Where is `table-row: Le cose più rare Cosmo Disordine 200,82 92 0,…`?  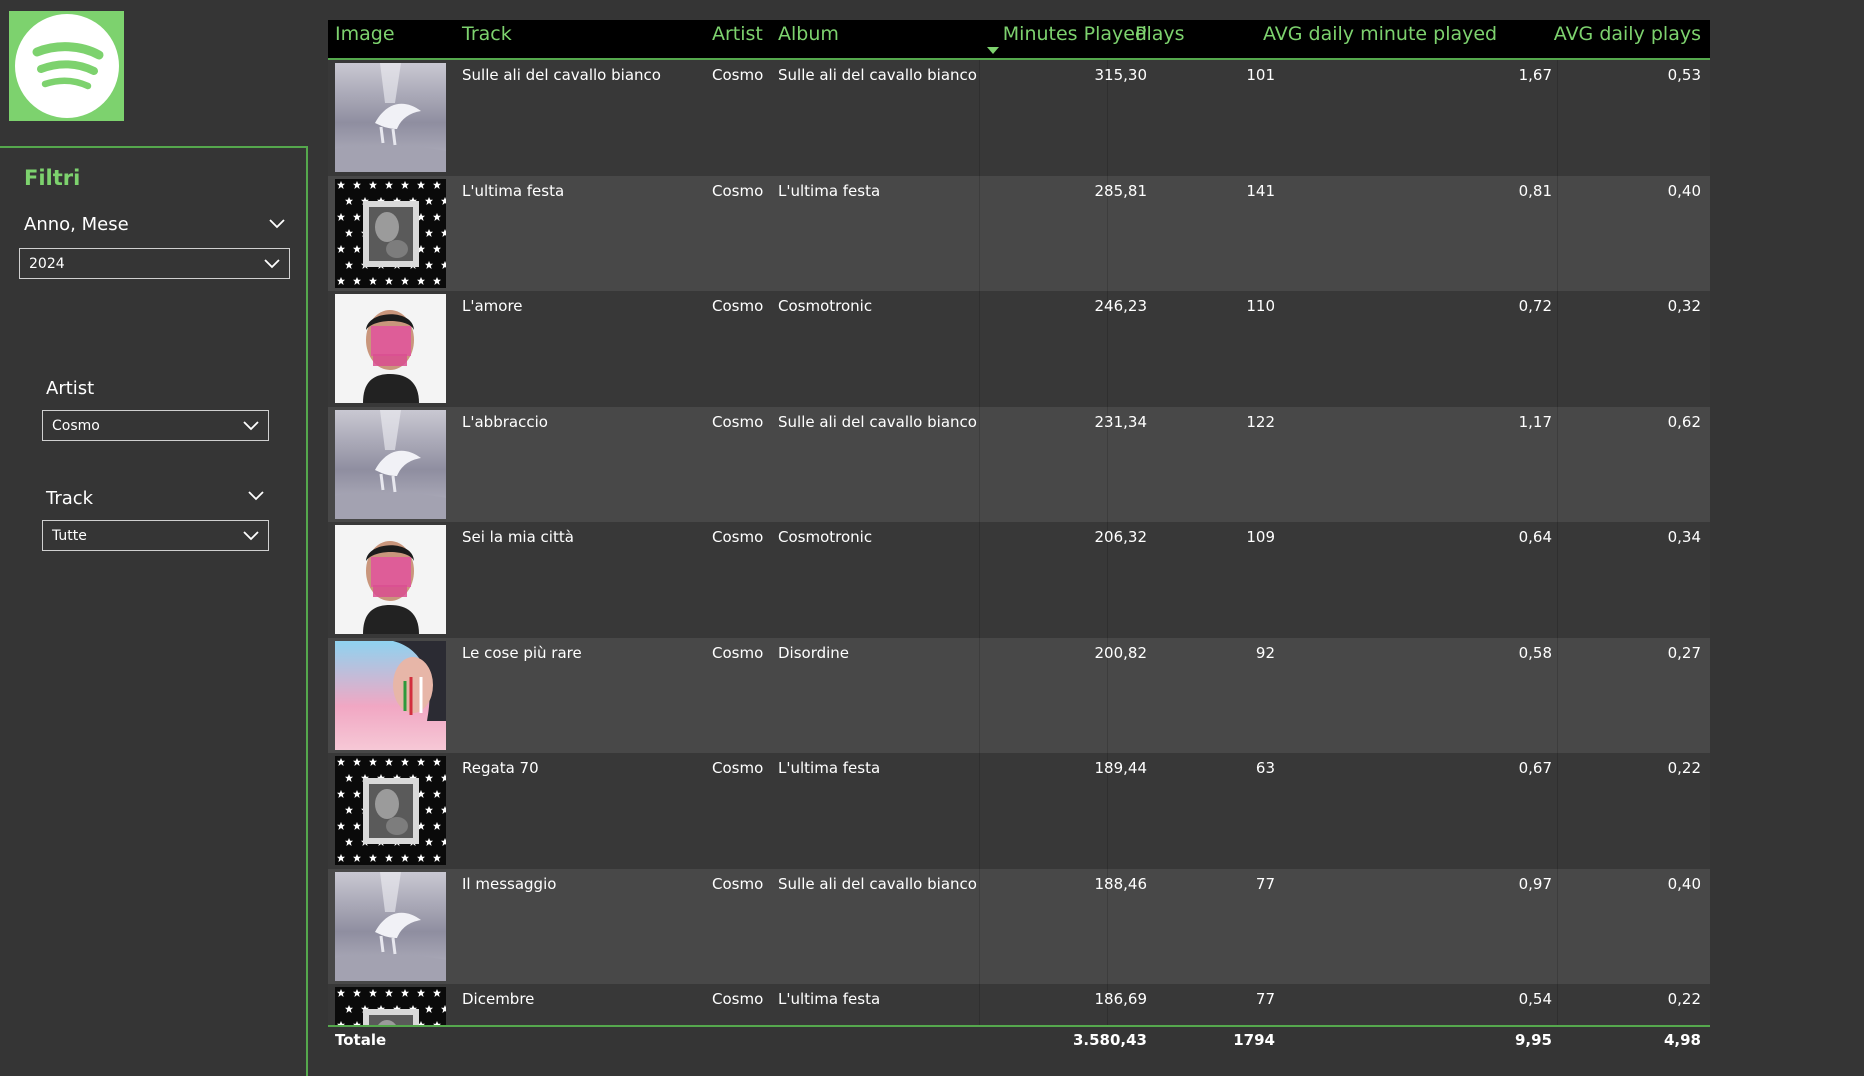 table-row: Le cose più rare Cosmo Disordine 200,82 92 0,… is located at coordinates (1019, 695).